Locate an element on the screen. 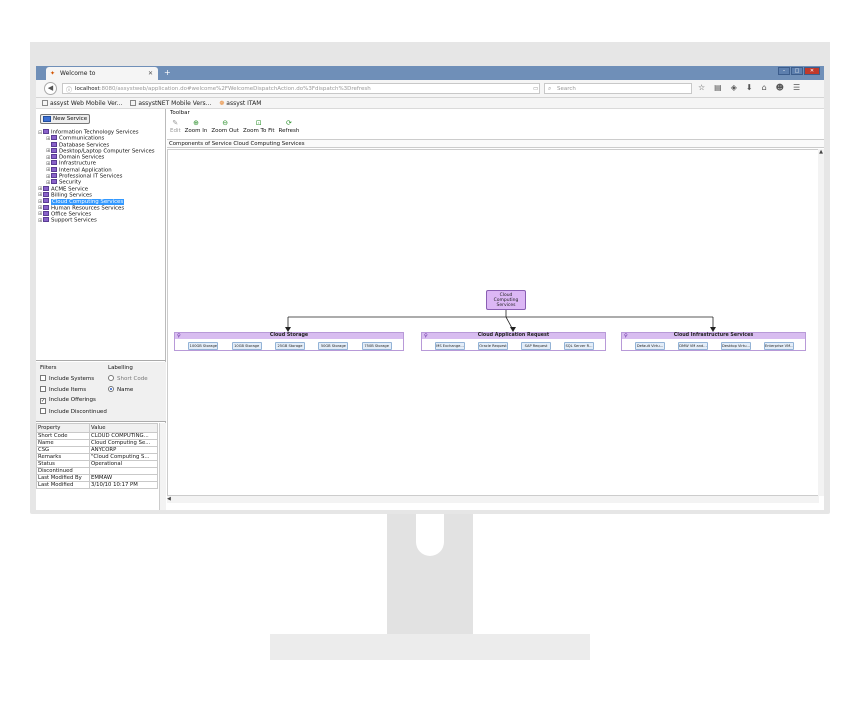 The image size is (860, 706). download-icon: ⬇ is located at coordinates (749, 87).